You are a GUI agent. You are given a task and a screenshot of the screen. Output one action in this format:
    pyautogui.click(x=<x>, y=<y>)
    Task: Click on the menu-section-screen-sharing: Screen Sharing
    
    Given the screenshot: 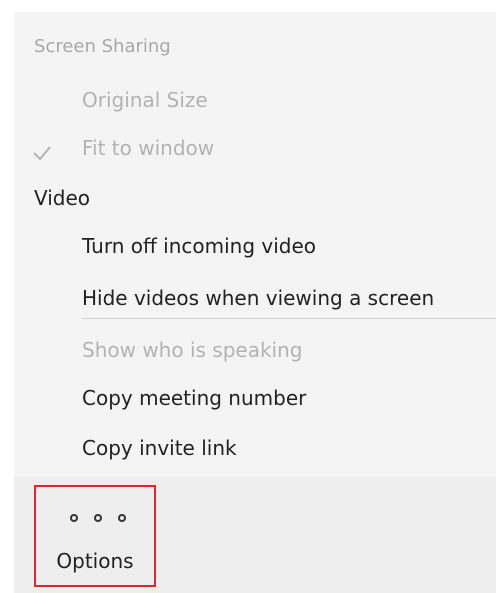 What is the action you would take?
    pyautogui.click(x=102, y=46)
    